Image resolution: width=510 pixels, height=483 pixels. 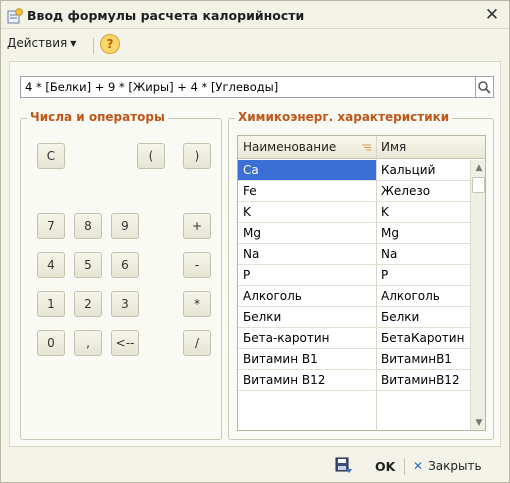 What do you see at coordinates (251, 170) in the screenshot?
I see `cell-name: Ca` at bounding box center [251, 170].